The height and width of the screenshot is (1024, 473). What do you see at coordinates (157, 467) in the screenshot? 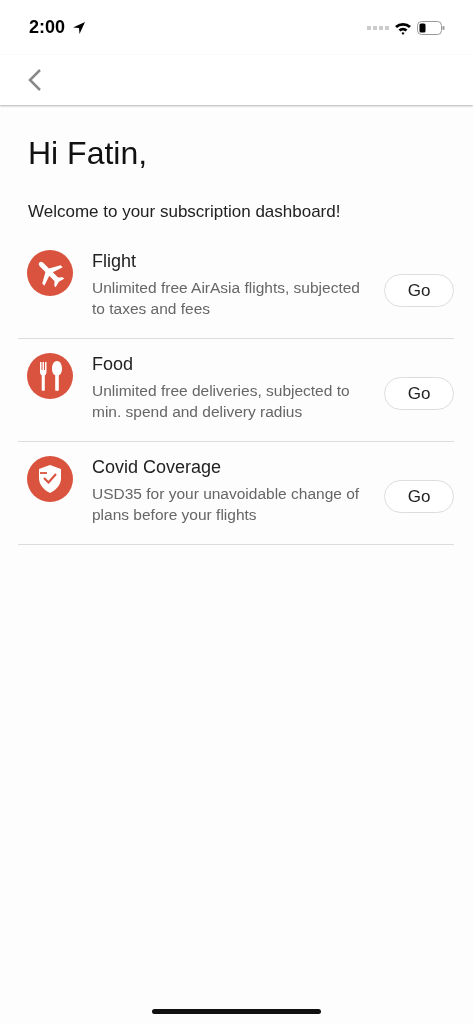
I see `service-title: Covid Coverage` at bounding box center [157, 467].